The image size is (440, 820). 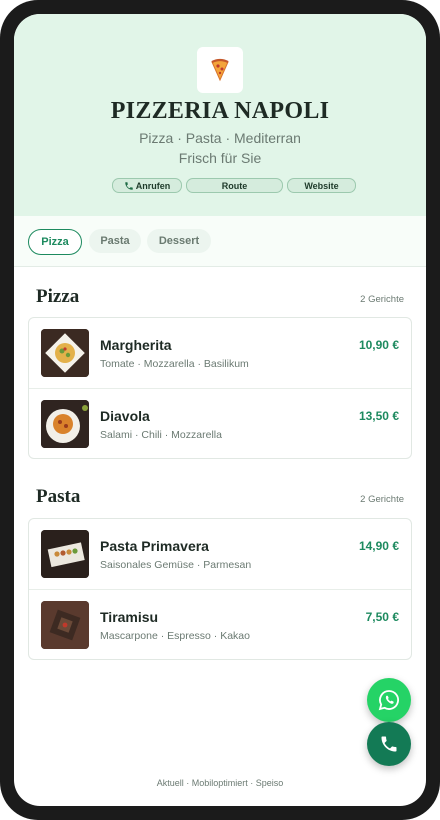 What do you see at coordinates (125, 416) in the screenshot?
I see `dish-name: Diavola` at bounding box center [125, 416].